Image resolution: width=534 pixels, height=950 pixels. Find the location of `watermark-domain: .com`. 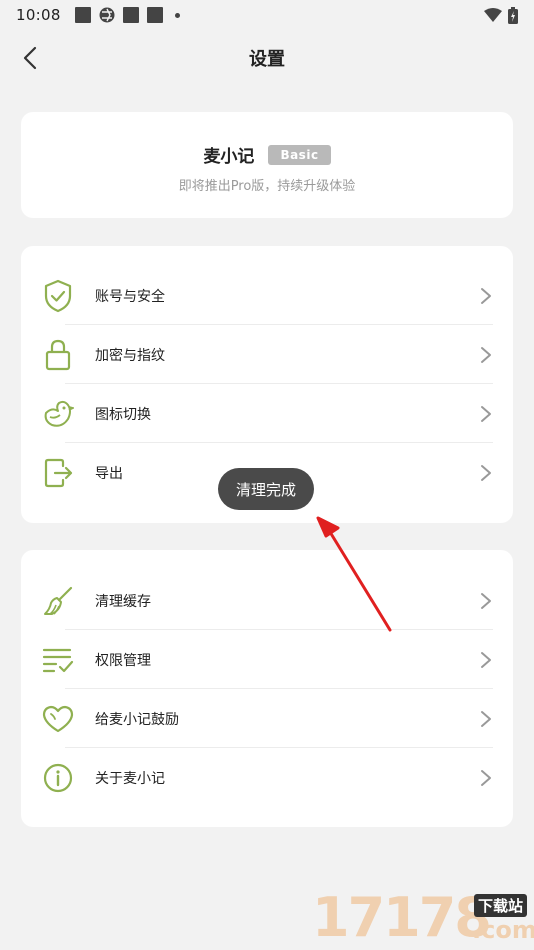

watermark-domain: .com is located at coordinates (503, 930).